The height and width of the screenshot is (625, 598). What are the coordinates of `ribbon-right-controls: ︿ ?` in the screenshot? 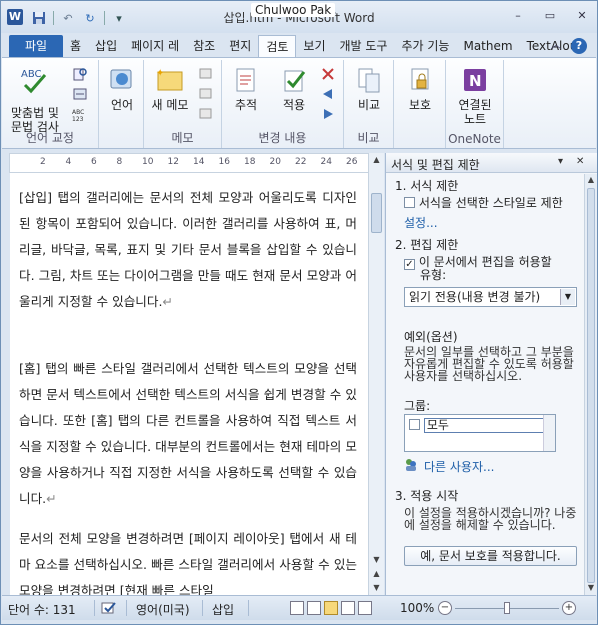 It's located at (568, 46).